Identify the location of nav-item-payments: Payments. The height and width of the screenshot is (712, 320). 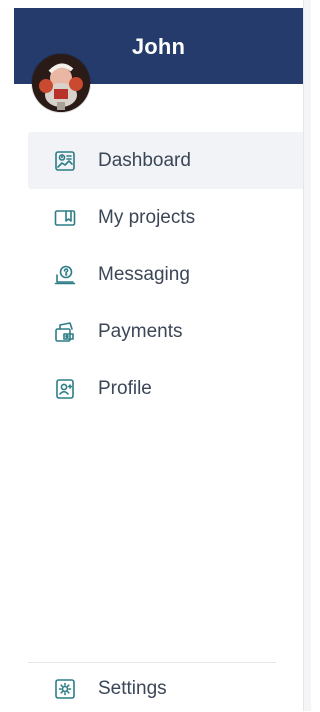
(165, 331).